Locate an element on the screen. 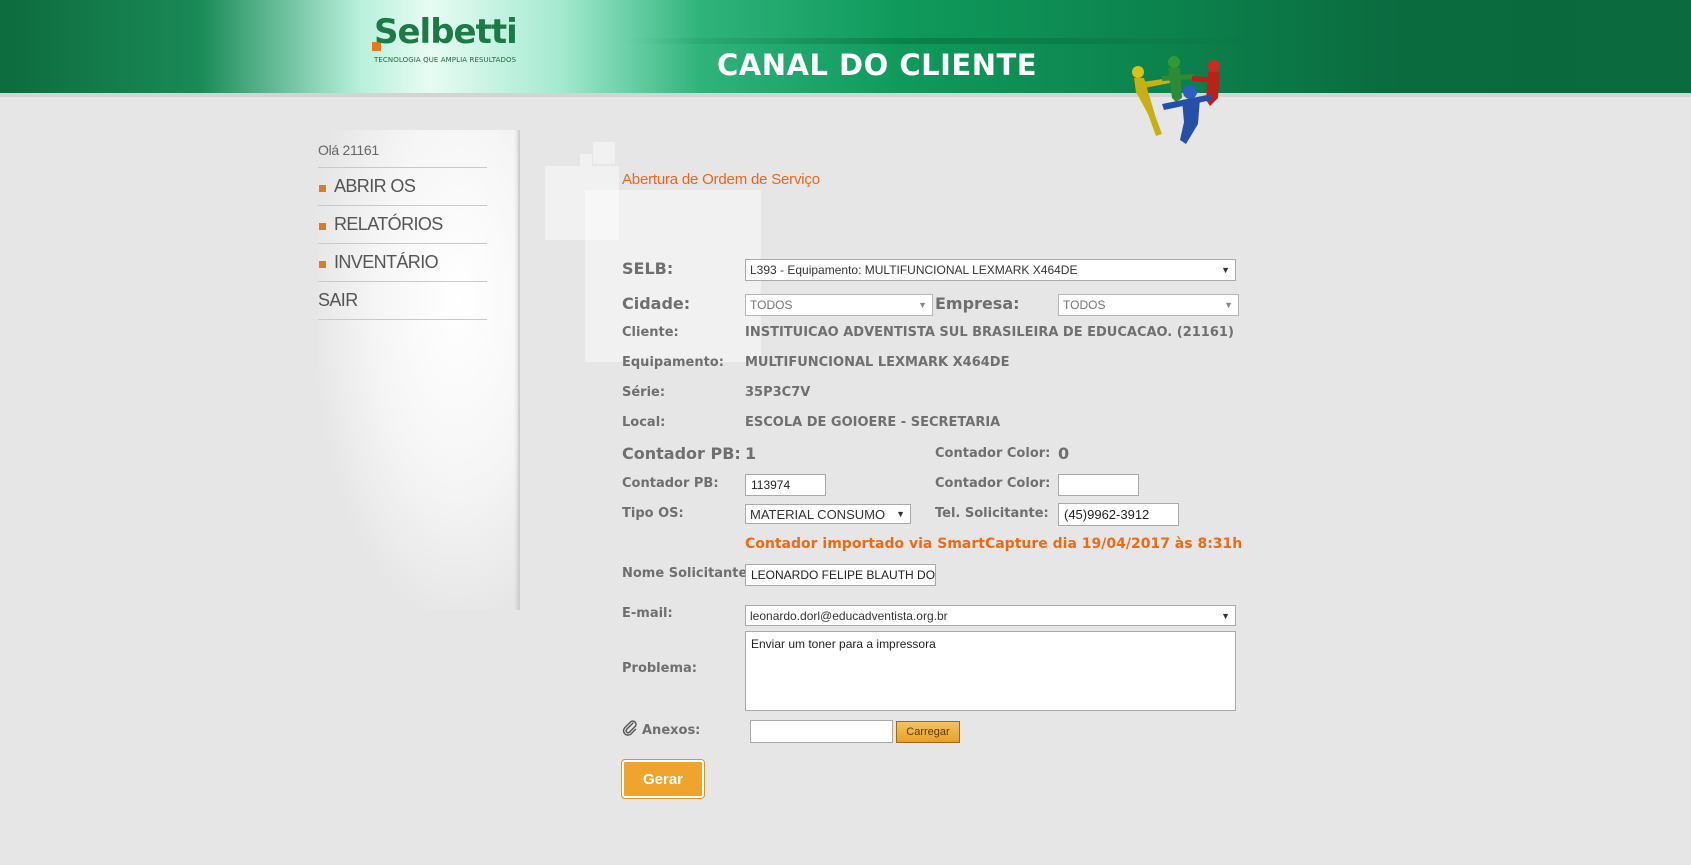 This screenshot has height=865, width=1691. local-value: ESCOLA DE GOIOERE - SECRETARIA is located at coordinates (873, 422).